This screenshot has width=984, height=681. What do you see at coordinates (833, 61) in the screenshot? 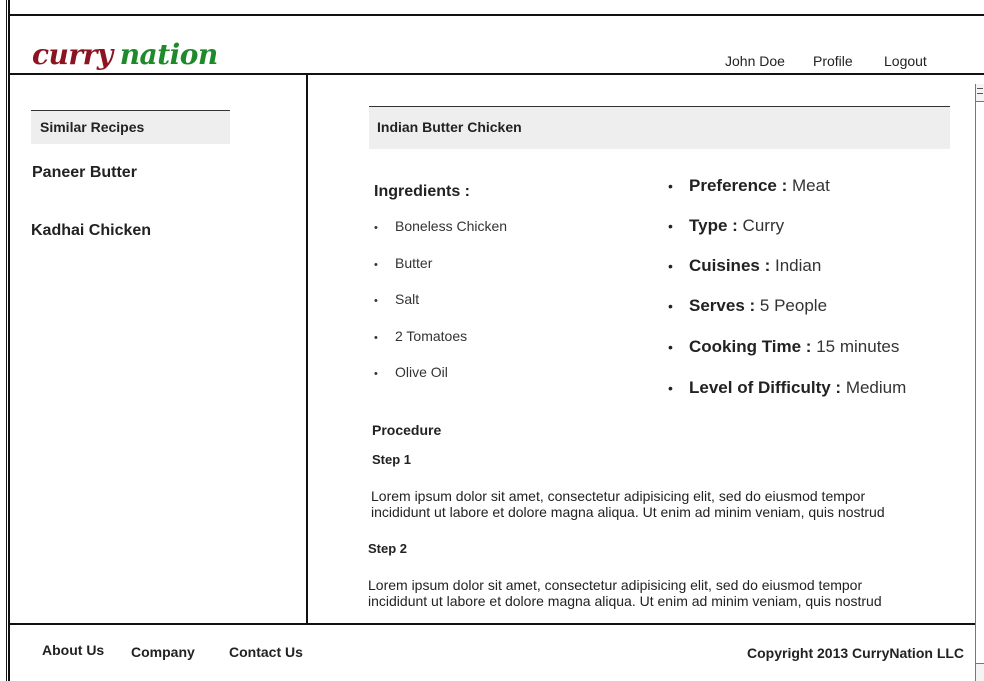
I see `profile-link: Profile` at bounding box center [833, 61].